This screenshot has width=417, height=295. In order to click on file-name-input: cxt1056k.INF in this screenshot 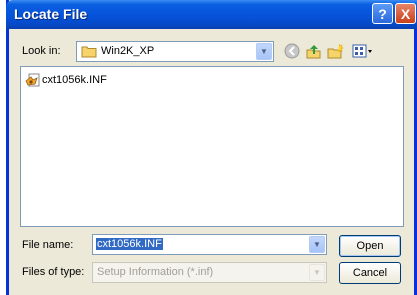, I will do `click(129, 244)`.